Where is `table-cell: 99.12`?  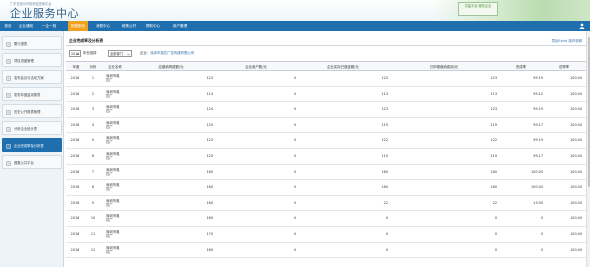
table-cell: 99.12 is located at coordinates (538, 93).